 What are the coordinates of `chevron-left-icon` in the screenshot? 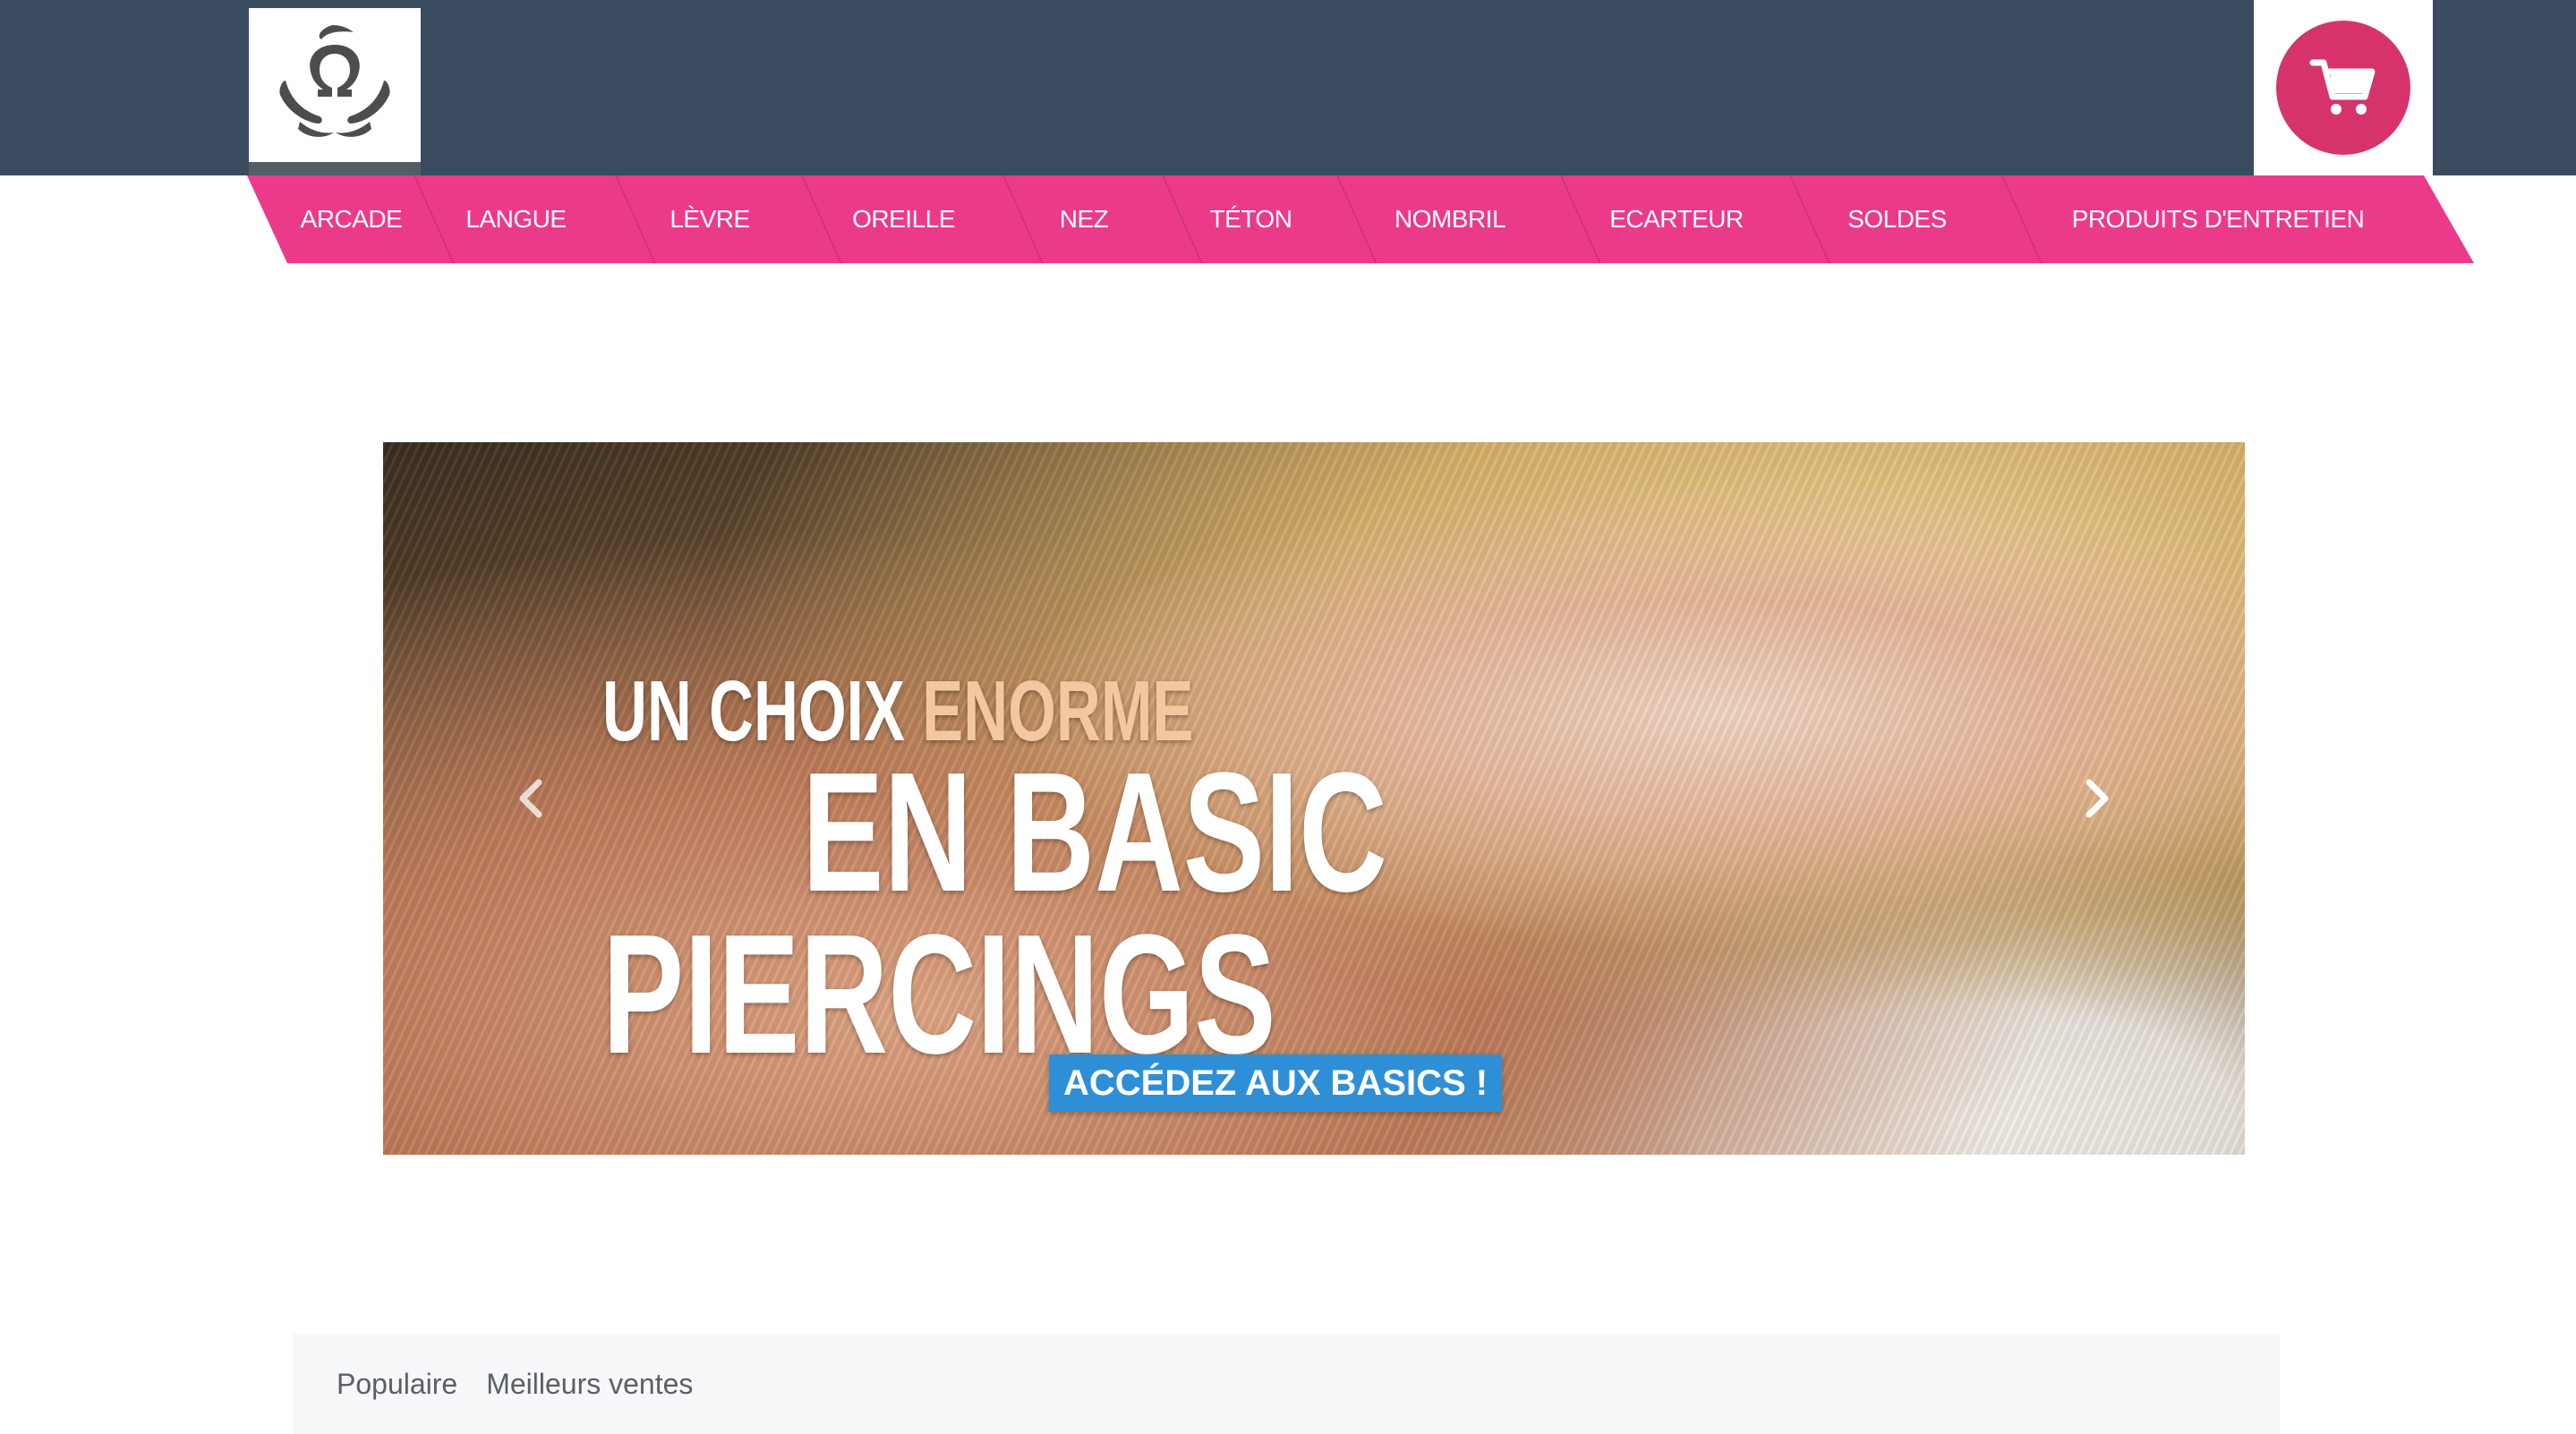 It's located at (530, 798).